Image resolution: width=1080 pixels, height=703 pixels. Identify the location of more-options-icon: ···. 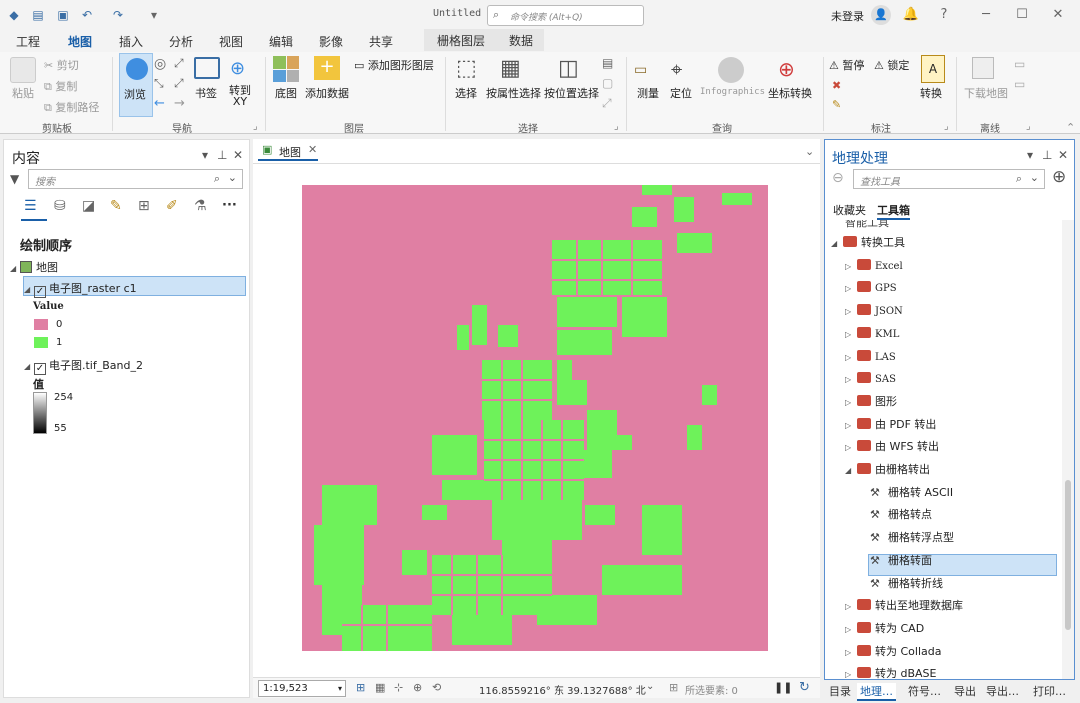
(229, 205).